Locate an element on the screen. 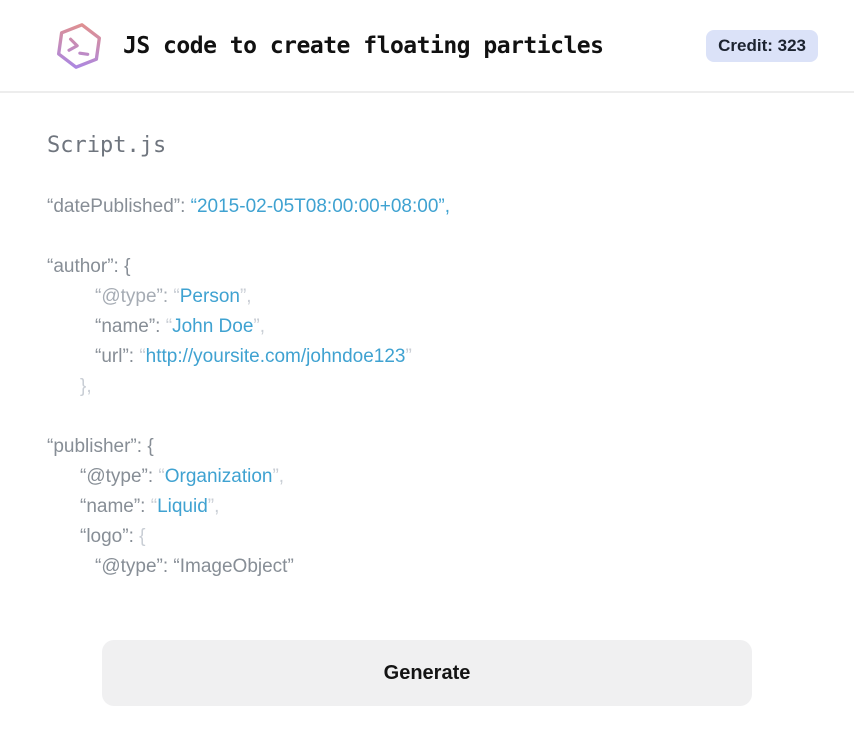 This screenshot has height=748, width=854. code-line: “logo”: { is located at coordinates (113, 536).